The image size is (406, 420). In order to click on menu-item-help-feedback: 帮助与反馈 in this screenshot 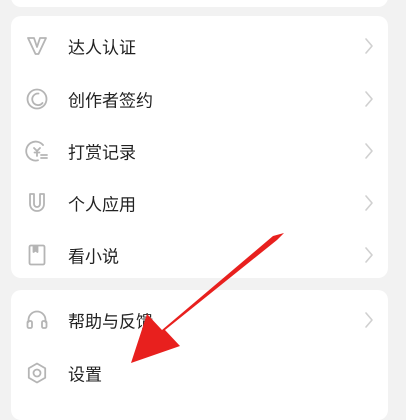, I will do `click(199, 320)`.